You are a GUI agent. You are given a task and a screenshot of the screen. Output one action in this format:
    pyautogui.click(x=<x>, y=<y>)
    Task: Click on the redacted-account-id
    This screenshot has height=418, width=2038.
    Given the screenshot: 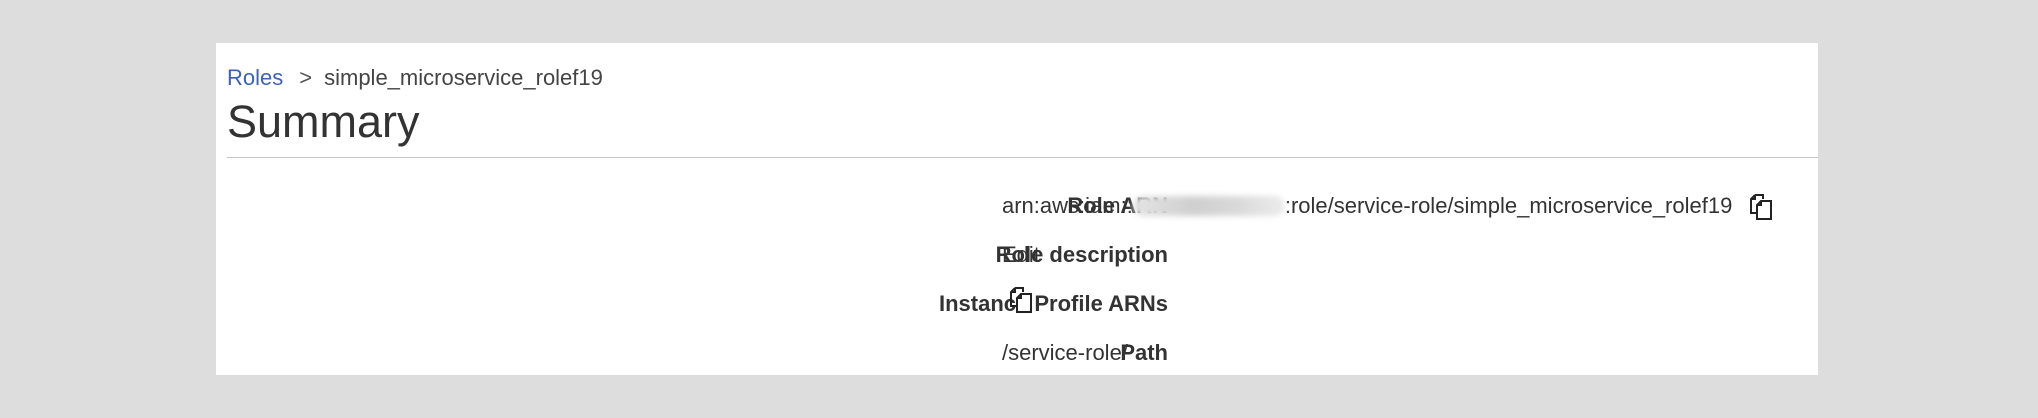 What is the action you would take?
    pyautogui.click(x=1208, y=206)
    